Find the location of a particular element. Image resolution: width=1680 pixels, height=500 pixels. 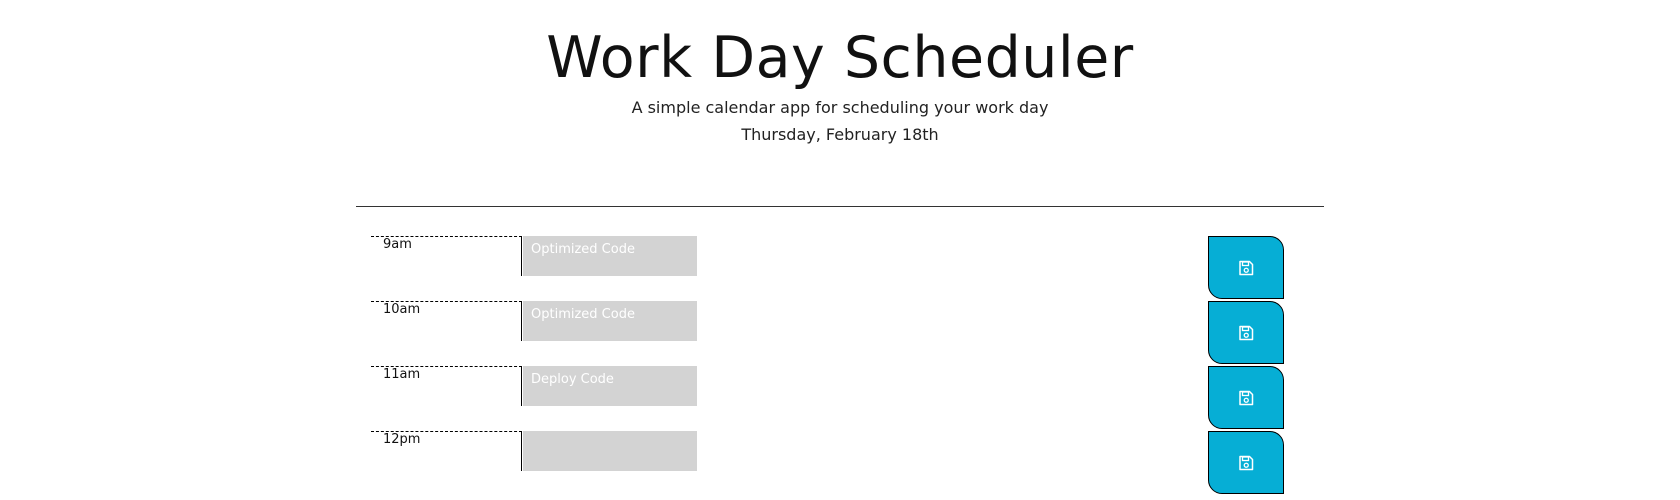

event-description-input is located at coordinates (610, 451).